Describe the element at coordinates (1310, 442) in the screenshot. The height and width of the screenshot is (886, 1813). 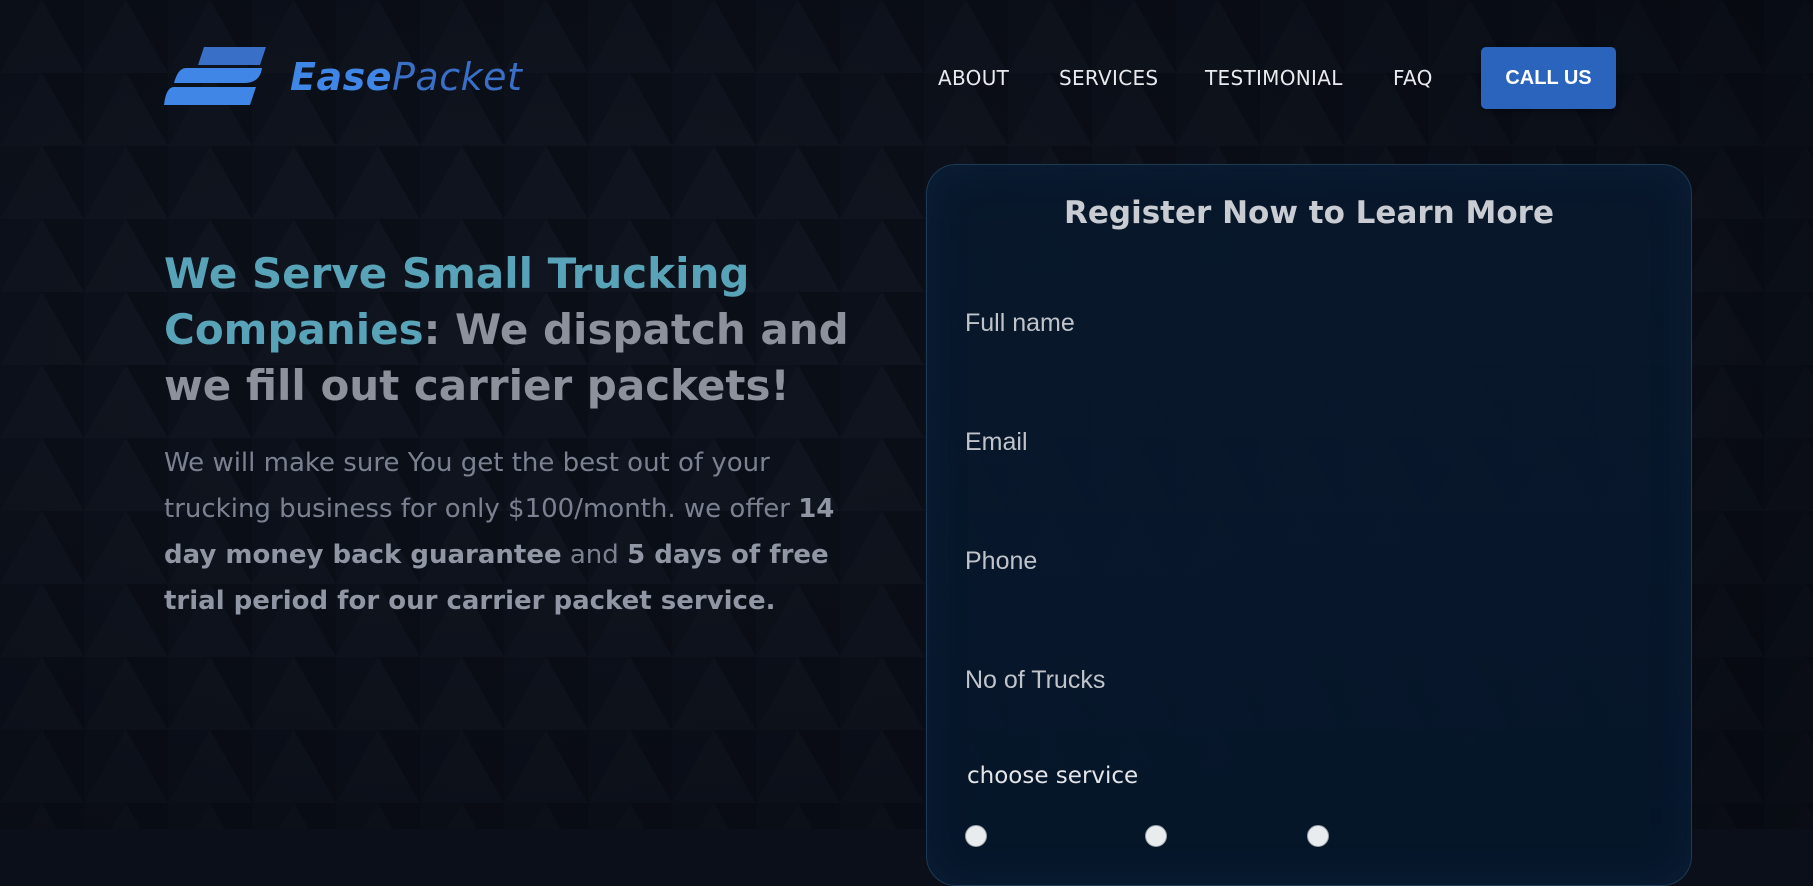
I see `email-field` at that location.